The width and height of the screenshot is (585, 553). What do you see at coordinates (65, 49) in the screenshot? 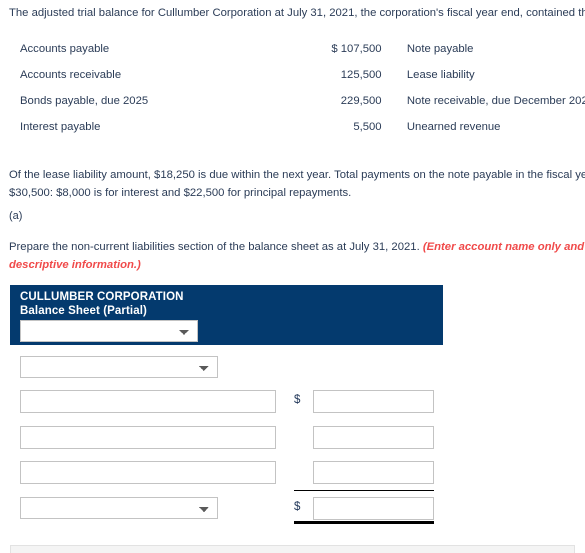
I see `account-name-left: Accounts payable` at bounding box center [65, 49].